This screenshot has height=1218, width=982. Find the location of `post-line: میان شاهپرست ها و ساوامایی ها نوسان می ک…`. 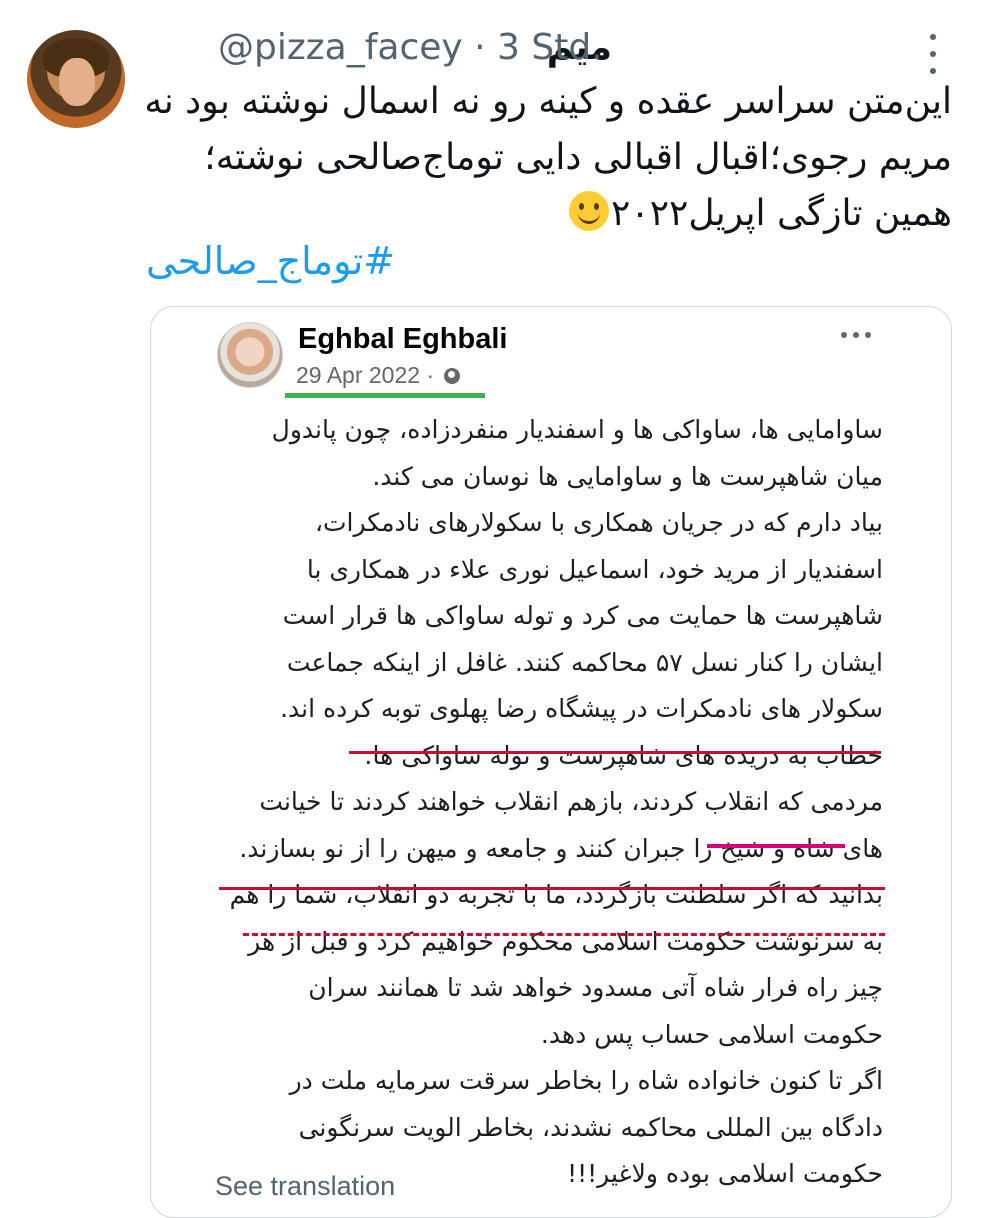

post-line: میان شاهپرست ها و ساوامایی ها نوسان می ک… is located at coordinates (627, 476).